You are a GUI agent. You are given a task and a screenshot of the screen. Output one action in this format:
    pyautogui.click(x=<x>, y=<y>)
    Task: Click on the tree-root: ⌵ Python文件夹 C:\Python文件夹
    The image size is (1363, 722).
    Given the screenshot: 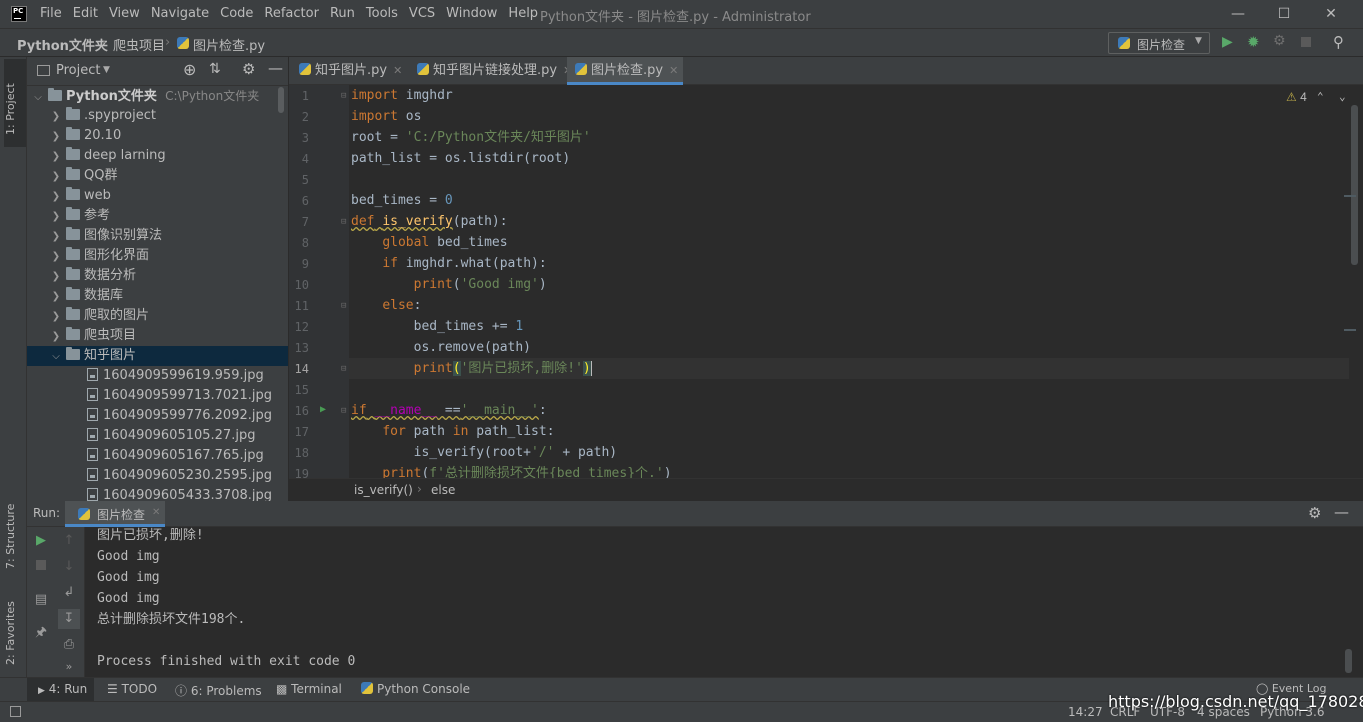 What is the action you would take?
    pyautogui.click(x=157, y=96)
    